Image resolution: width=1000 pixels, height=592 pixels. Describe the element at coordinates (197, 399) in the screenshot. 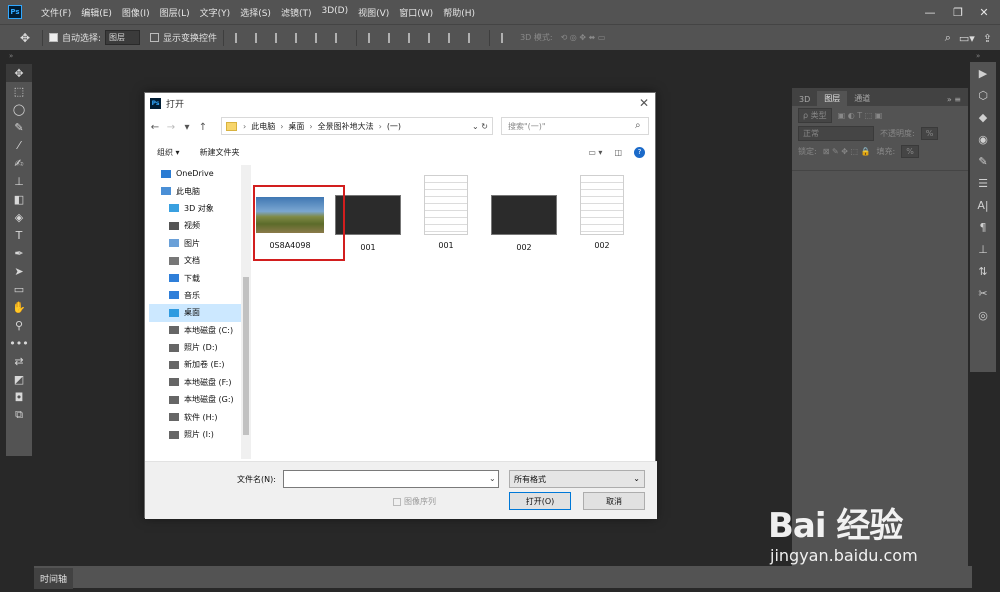

I see `nav-item: 本地磁盘 (G:)` at that location.